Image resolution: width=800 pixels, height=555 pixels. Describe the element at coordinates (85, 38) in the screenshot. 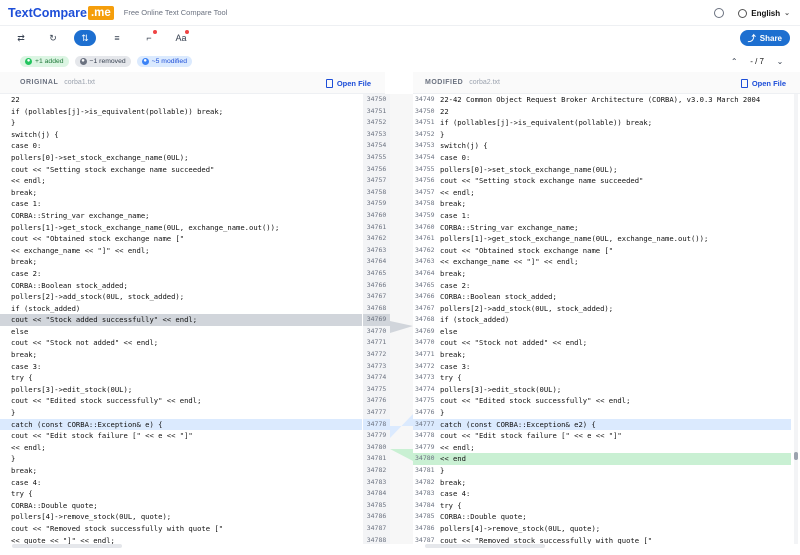

I see `split-view-icon: ⇅` at that location.